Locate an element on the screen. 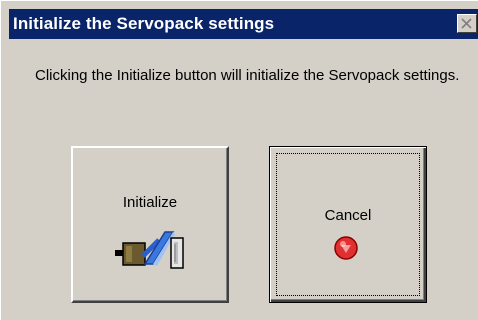 Image resolution: width=478 pixels, height=320 pixels. close-icon is located at coordinates (466, 23).